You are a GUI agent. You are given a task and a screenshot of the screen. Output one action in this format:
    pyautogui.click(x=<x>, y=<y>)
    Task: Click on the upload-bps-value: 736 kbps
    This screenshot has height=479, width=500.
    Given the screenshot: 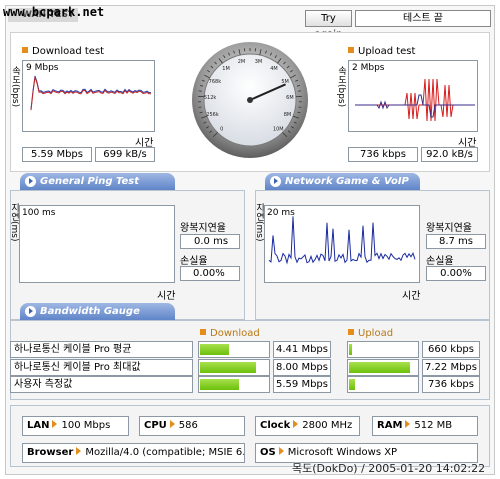 What is the action you would take?
    pyautogui.click(x=383, y=154)
    